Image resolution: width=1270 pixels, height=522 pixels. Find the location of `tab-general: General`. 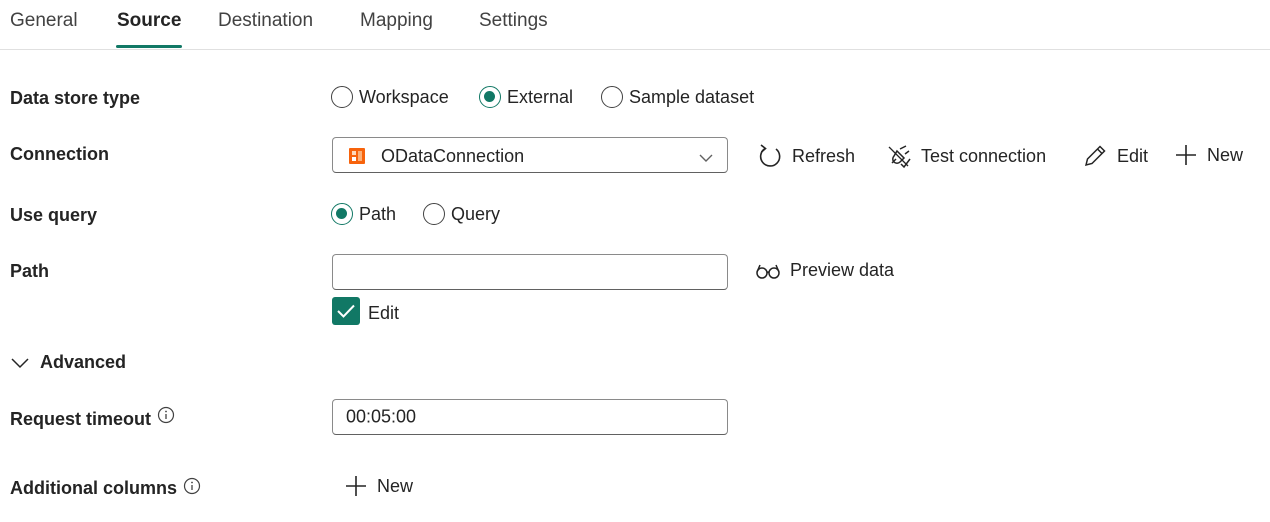

tab-general: General is located at coordinates (44, 21).